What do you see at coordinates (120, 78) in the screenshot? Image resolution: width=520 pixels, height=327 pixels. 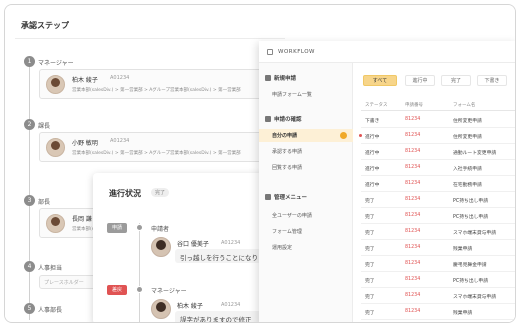 I see `approver-id: A01234` at bounding box center [120, 78].